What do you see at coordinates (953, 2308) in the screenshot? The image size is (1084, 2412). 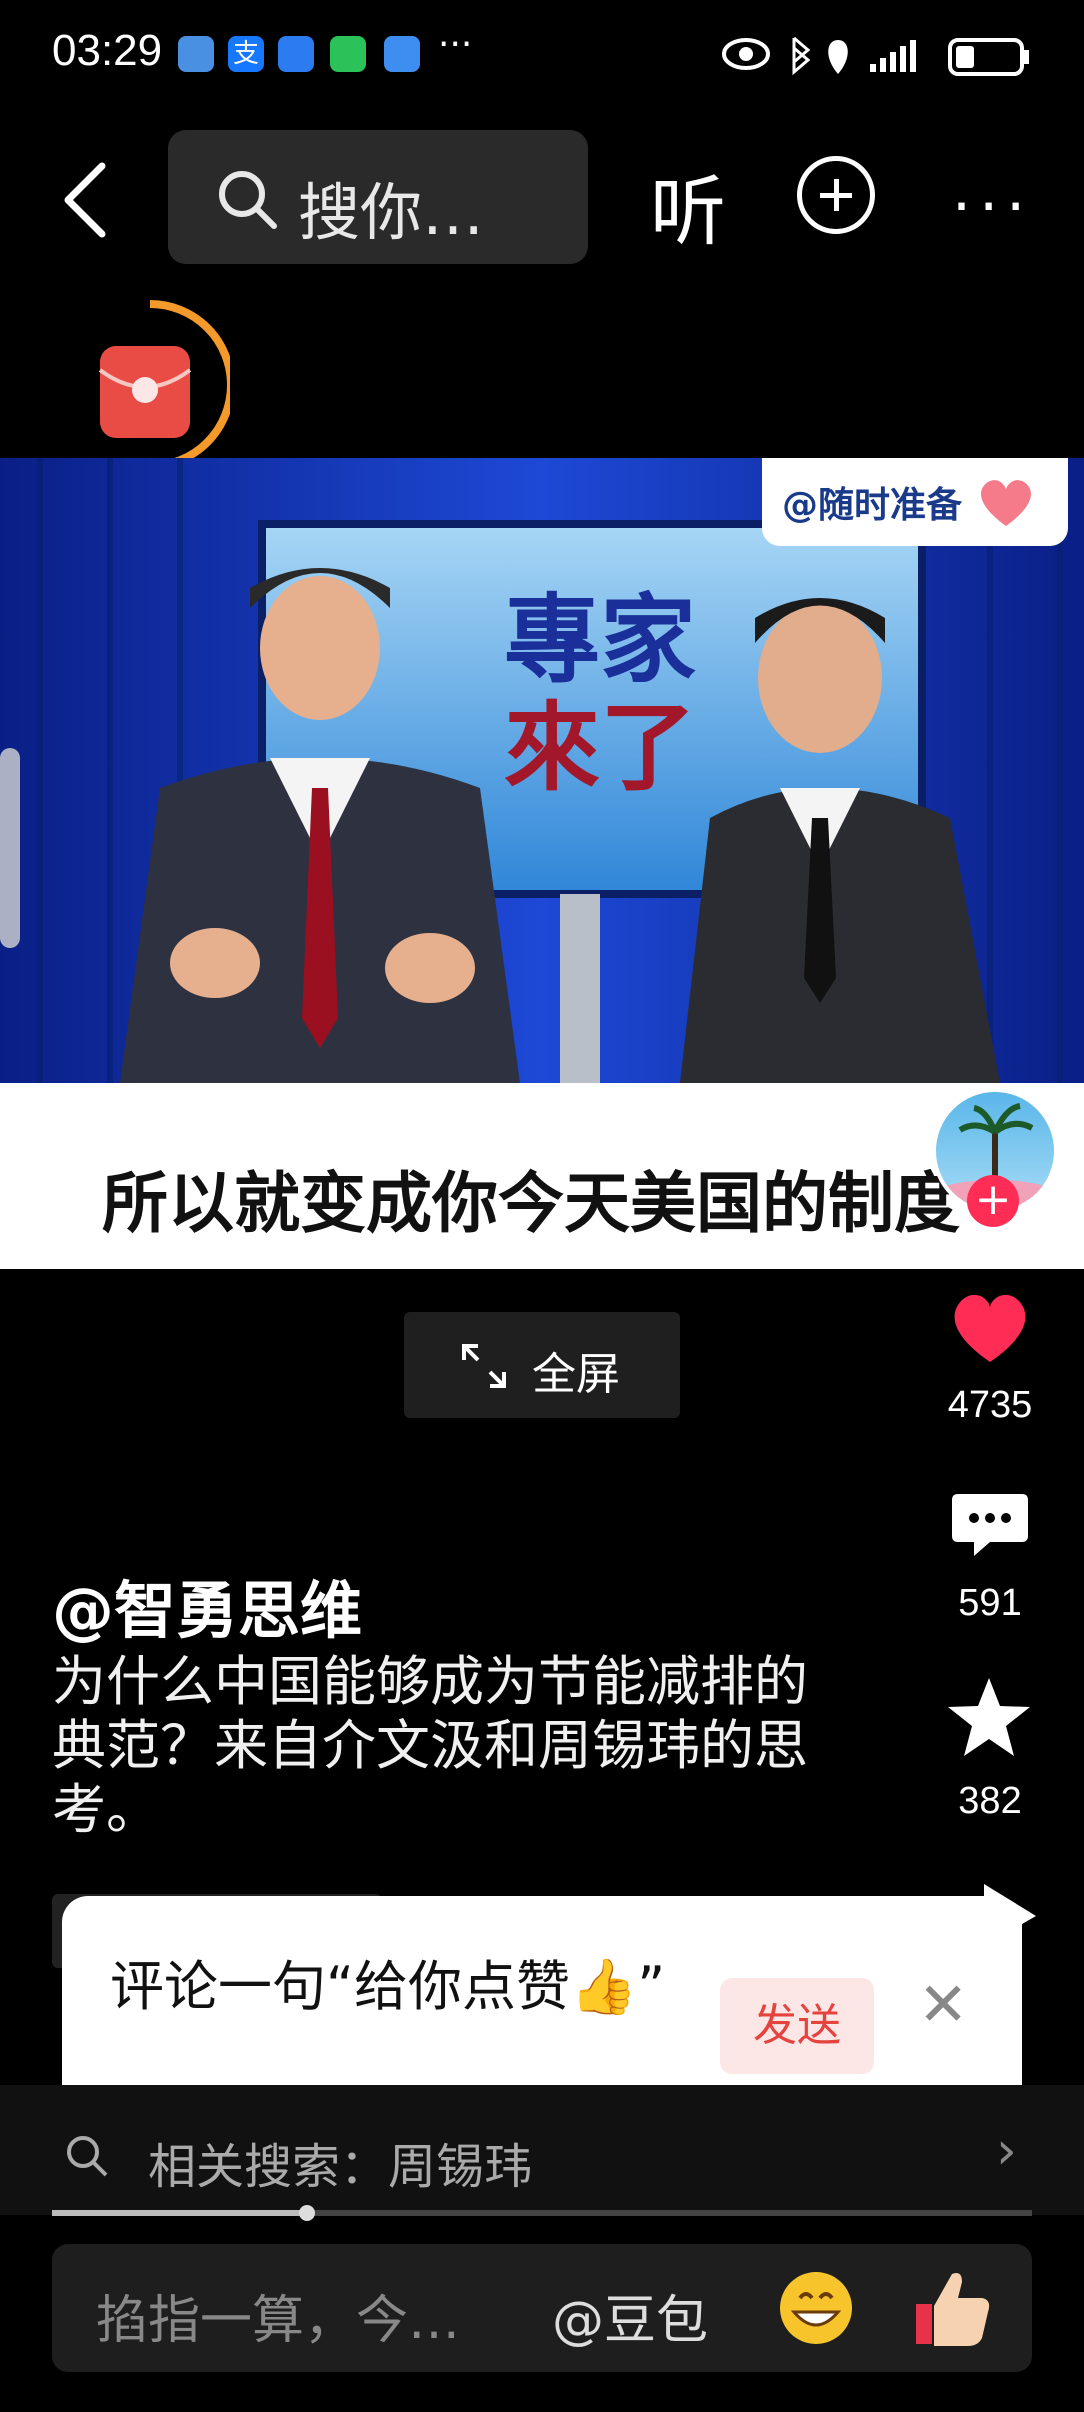 I see `thumbs-up-icon` at bounding box center [953, 2308].